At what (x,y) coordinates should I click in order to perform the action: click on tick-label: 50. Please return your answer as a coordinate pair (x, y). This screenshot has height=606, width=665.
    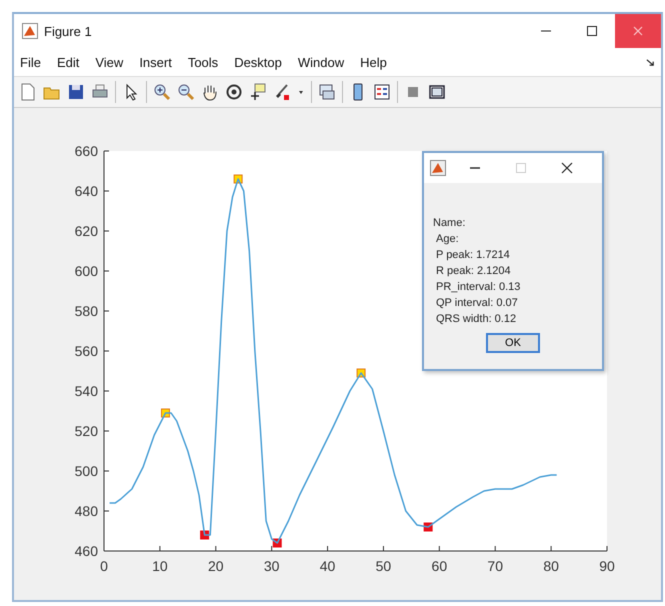
    Looking at the image, I should click on (384, 566).